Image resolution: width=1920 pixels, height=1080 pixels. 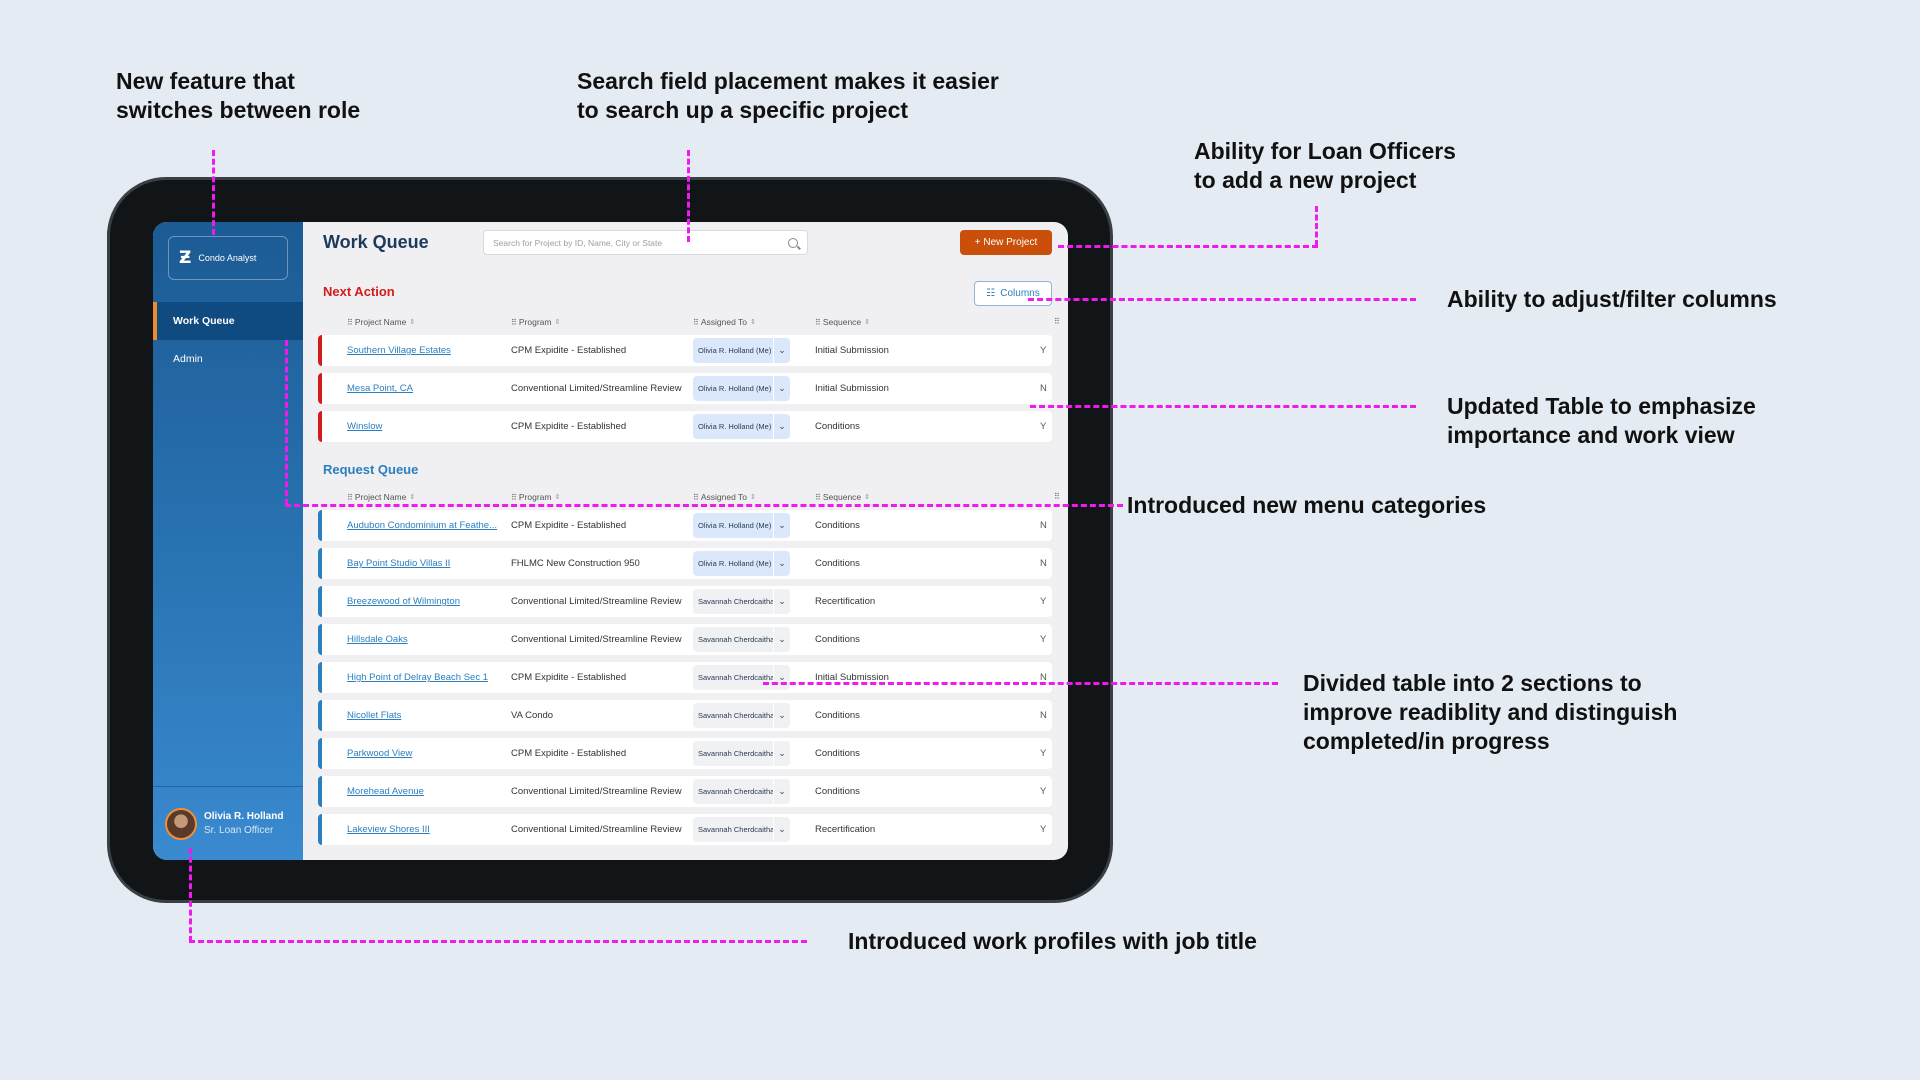 What do you see at coordinates (733, 426) in the screenshot?
I see `assignee-value: Olivia R. Holland (Me)` at bounding box center [733, 426].